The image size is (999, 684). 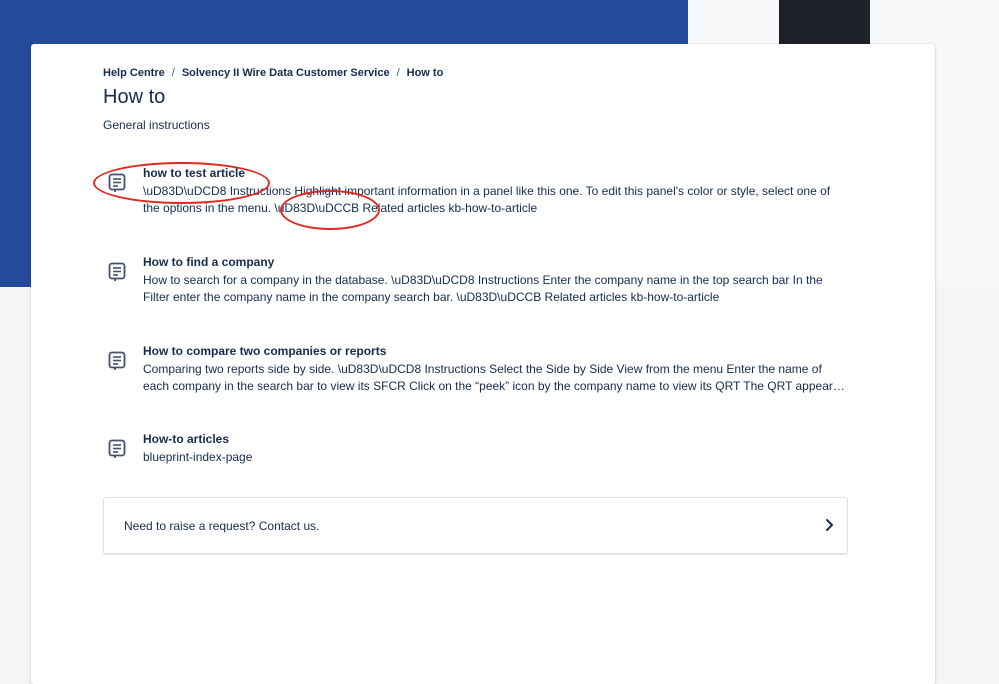 What do you see at coordinates (134, 97) in the screenshot?
I see `page-title: How to` at bounding box center [134, 97].